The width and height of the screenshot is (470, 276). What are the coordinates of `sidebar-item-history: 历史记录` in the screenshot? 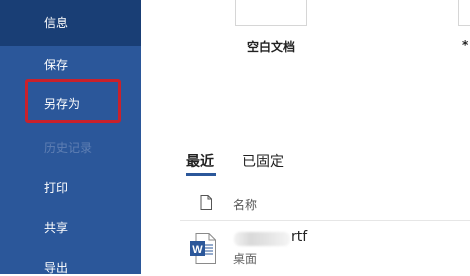 It's located at (68, 148).